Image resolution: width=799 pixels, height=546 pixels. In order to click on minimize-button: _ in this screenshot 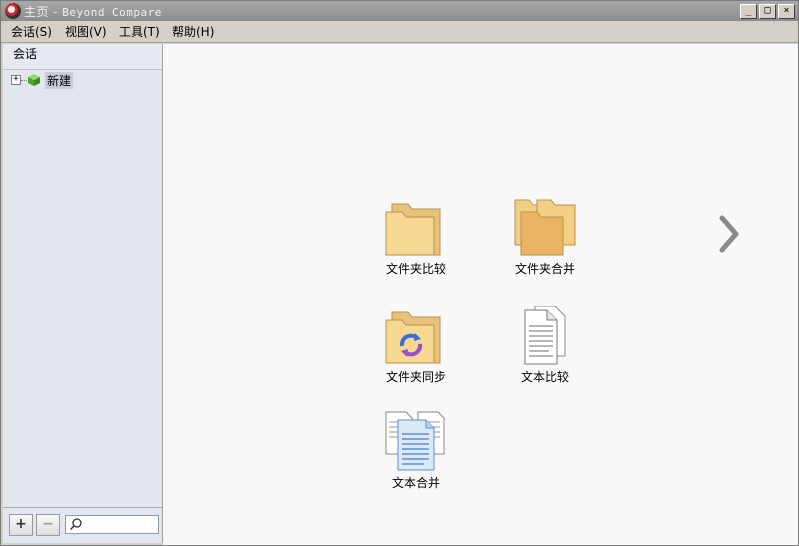, I will do `click(748, 11)`.